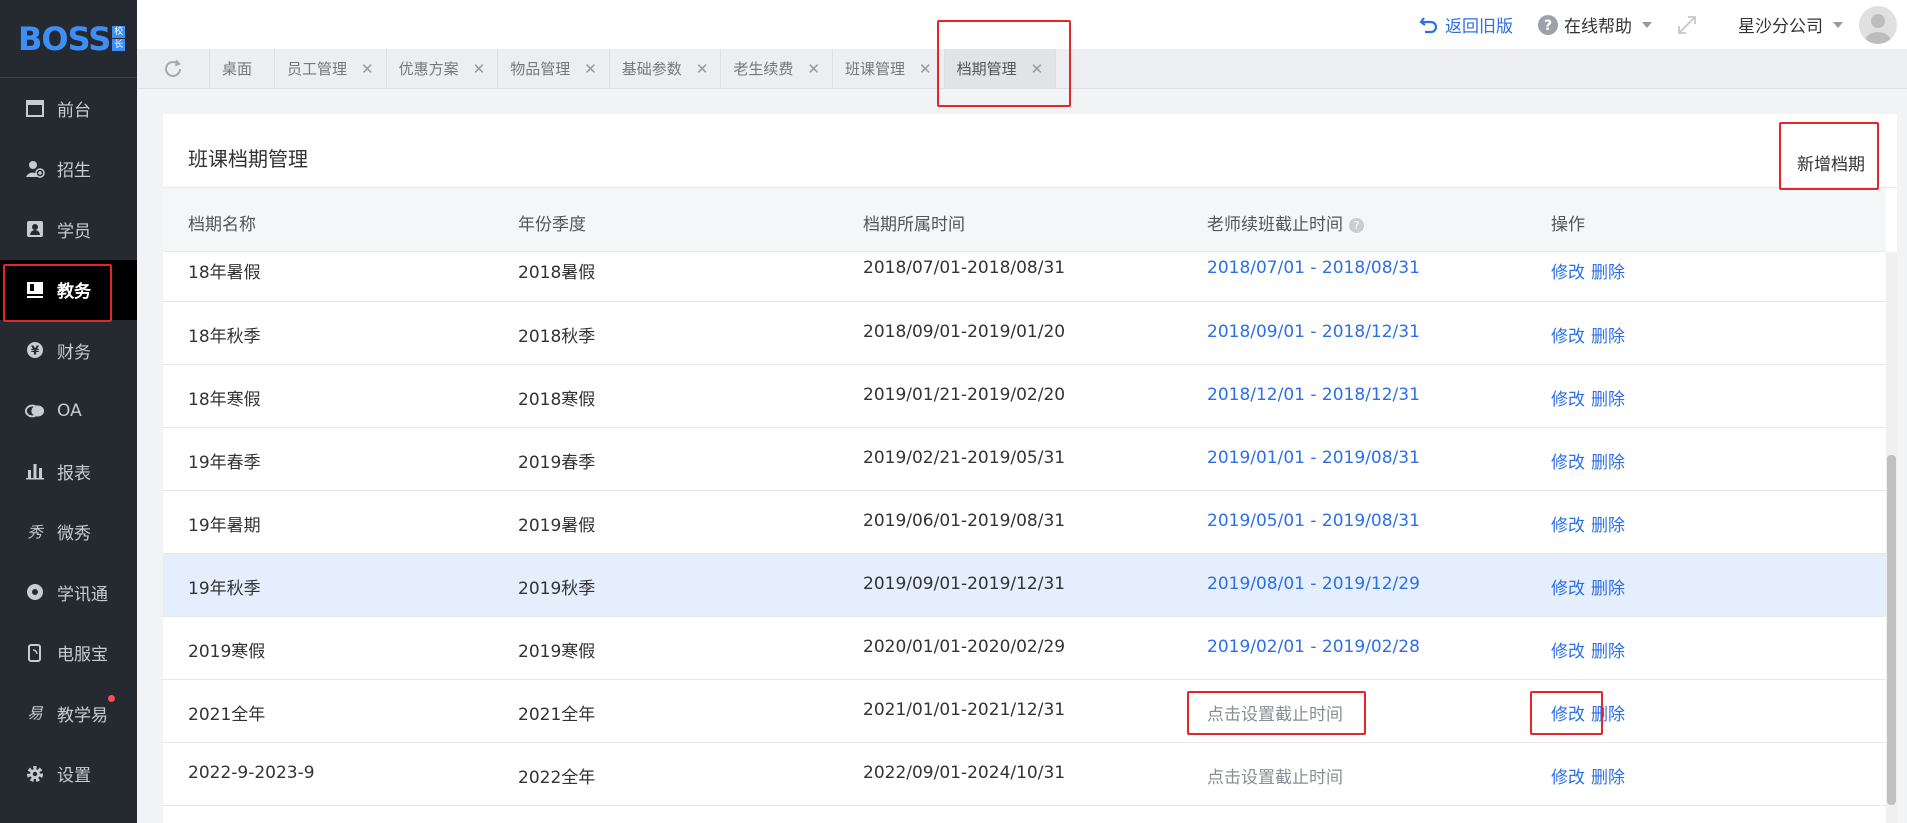 This screenshot has width=1907, height=823. Describe the element at coordinates (666, 68) in the screenshot. I see `tab: 基础参数 ✕` at that location.